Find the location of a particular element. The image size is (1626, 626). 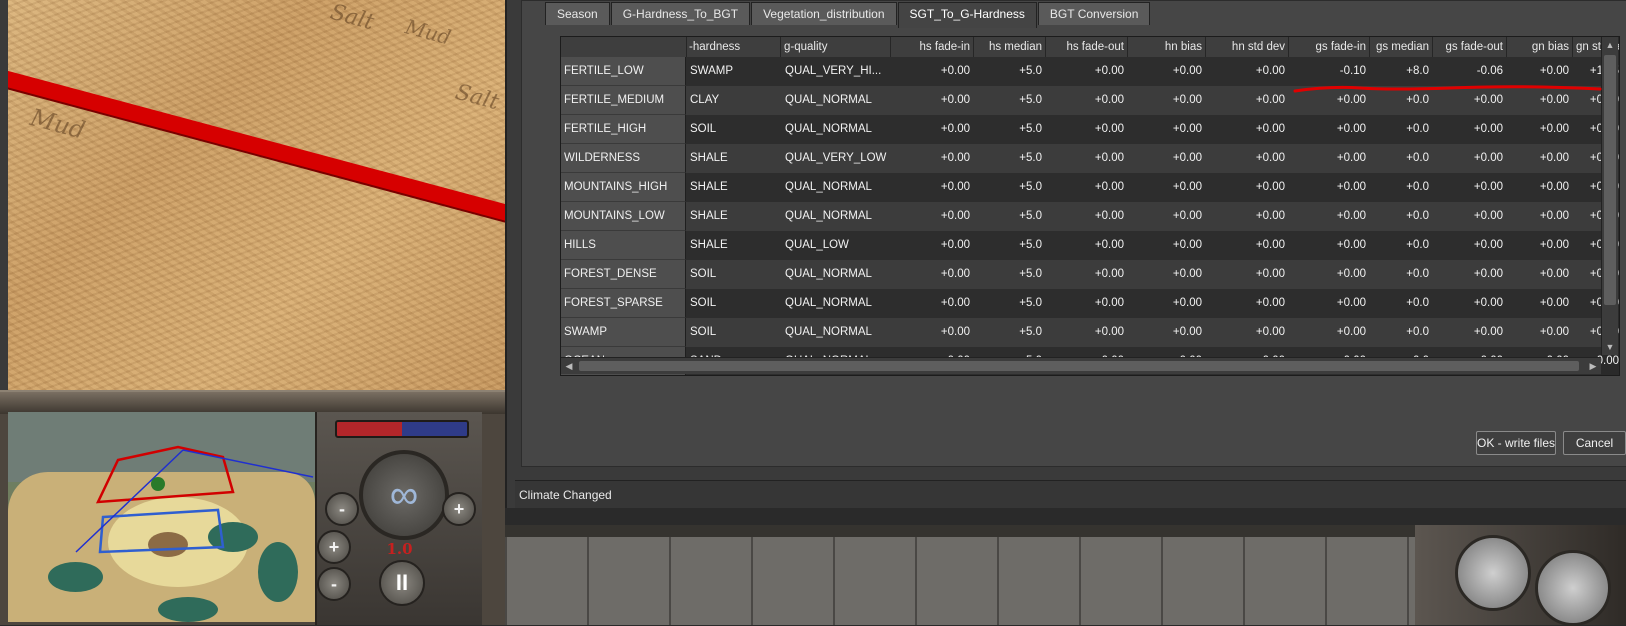

column-header: gn bias is located at coordinates (1540, 47).